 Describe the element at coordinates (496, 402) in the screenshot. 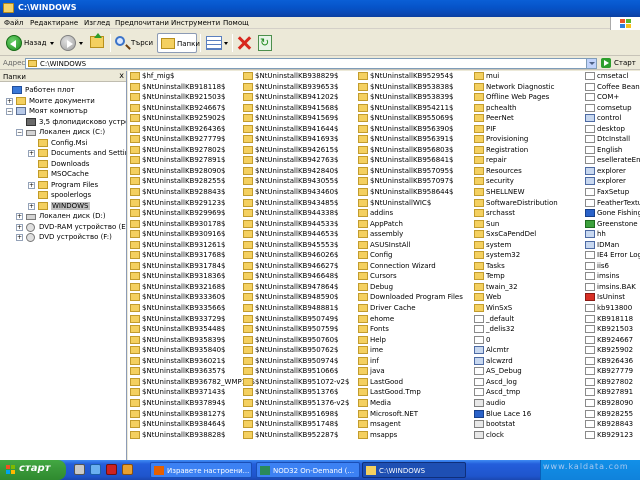

I see `file-name: audio` at that location.